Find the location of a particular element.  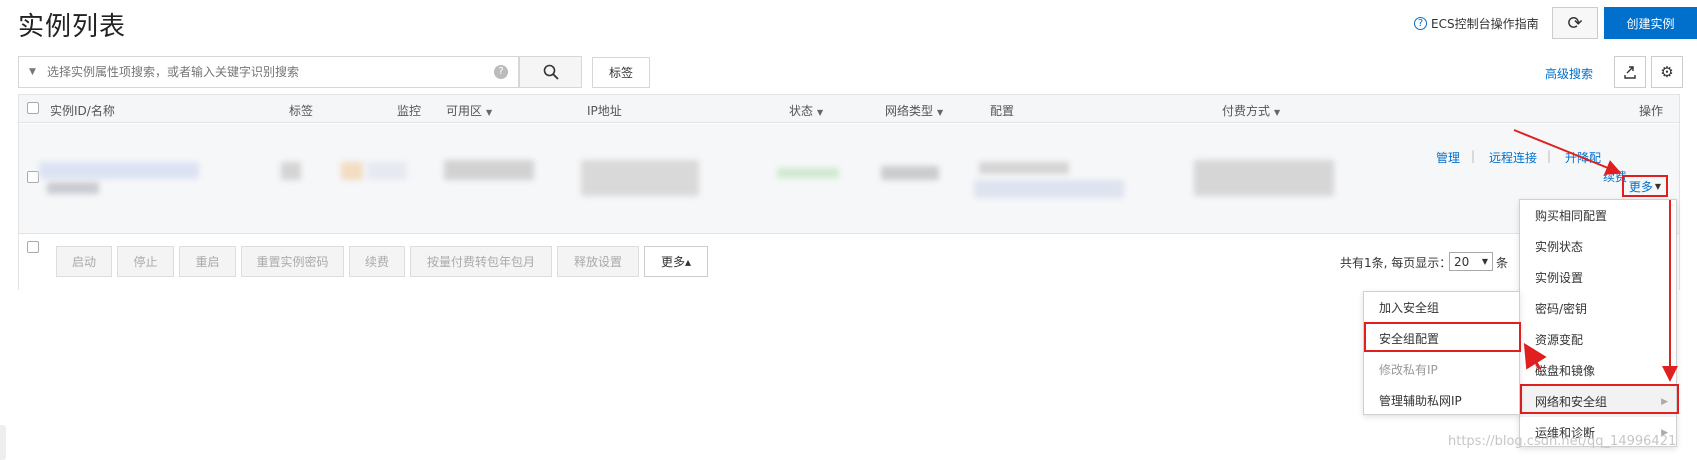

start-button: 启动 is located at coordinates (84, 261).